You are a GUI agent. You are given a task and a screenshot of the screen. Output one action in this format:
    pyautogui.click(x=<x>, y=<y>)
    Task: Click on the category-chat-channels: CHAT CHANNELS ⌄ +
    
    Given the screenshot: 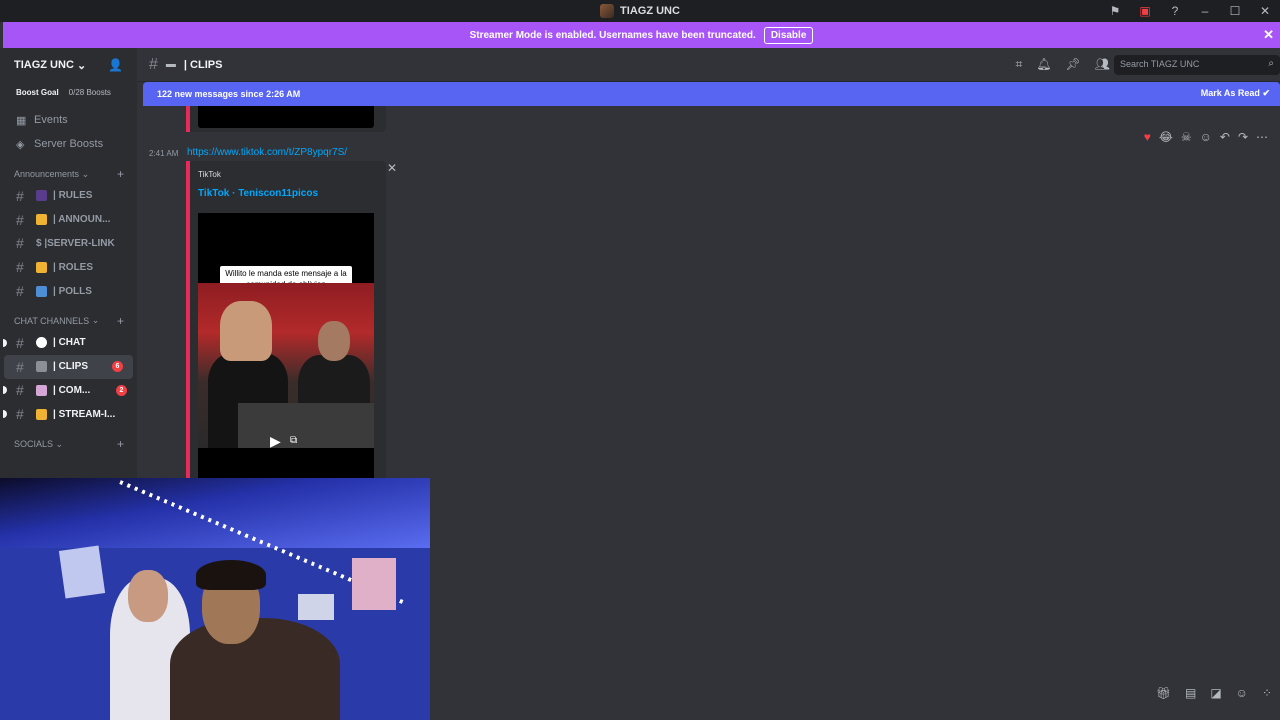 What is the action you would take?
    pyautogui.click(x=68, y=321)
    